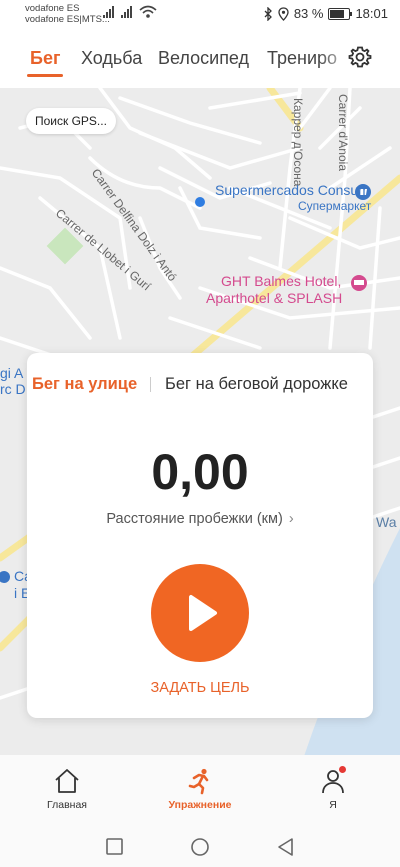  I want to click on street-label: Carrer d'Anoia, so click(343, 132).